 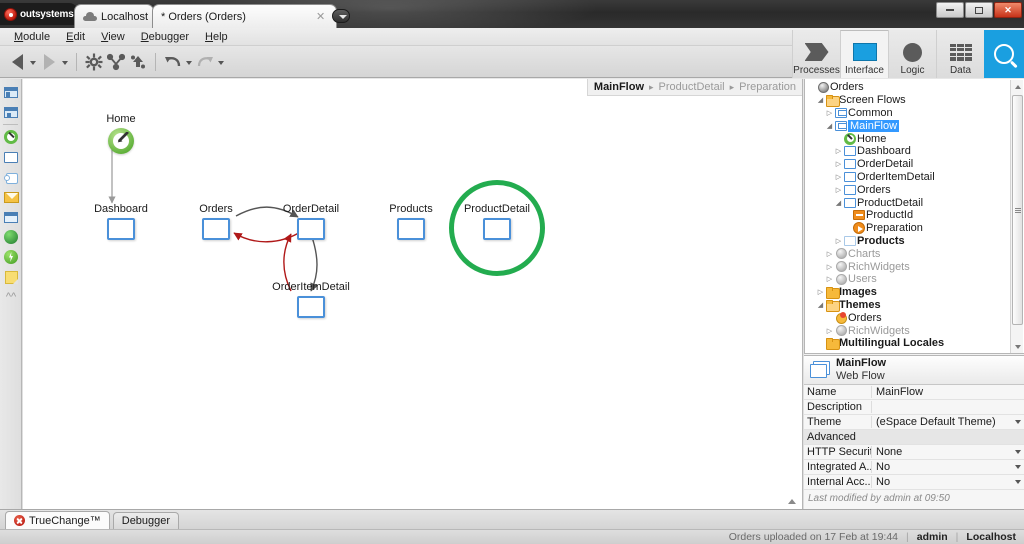 I want to click on gear-icon, so click(x=94, y=62).